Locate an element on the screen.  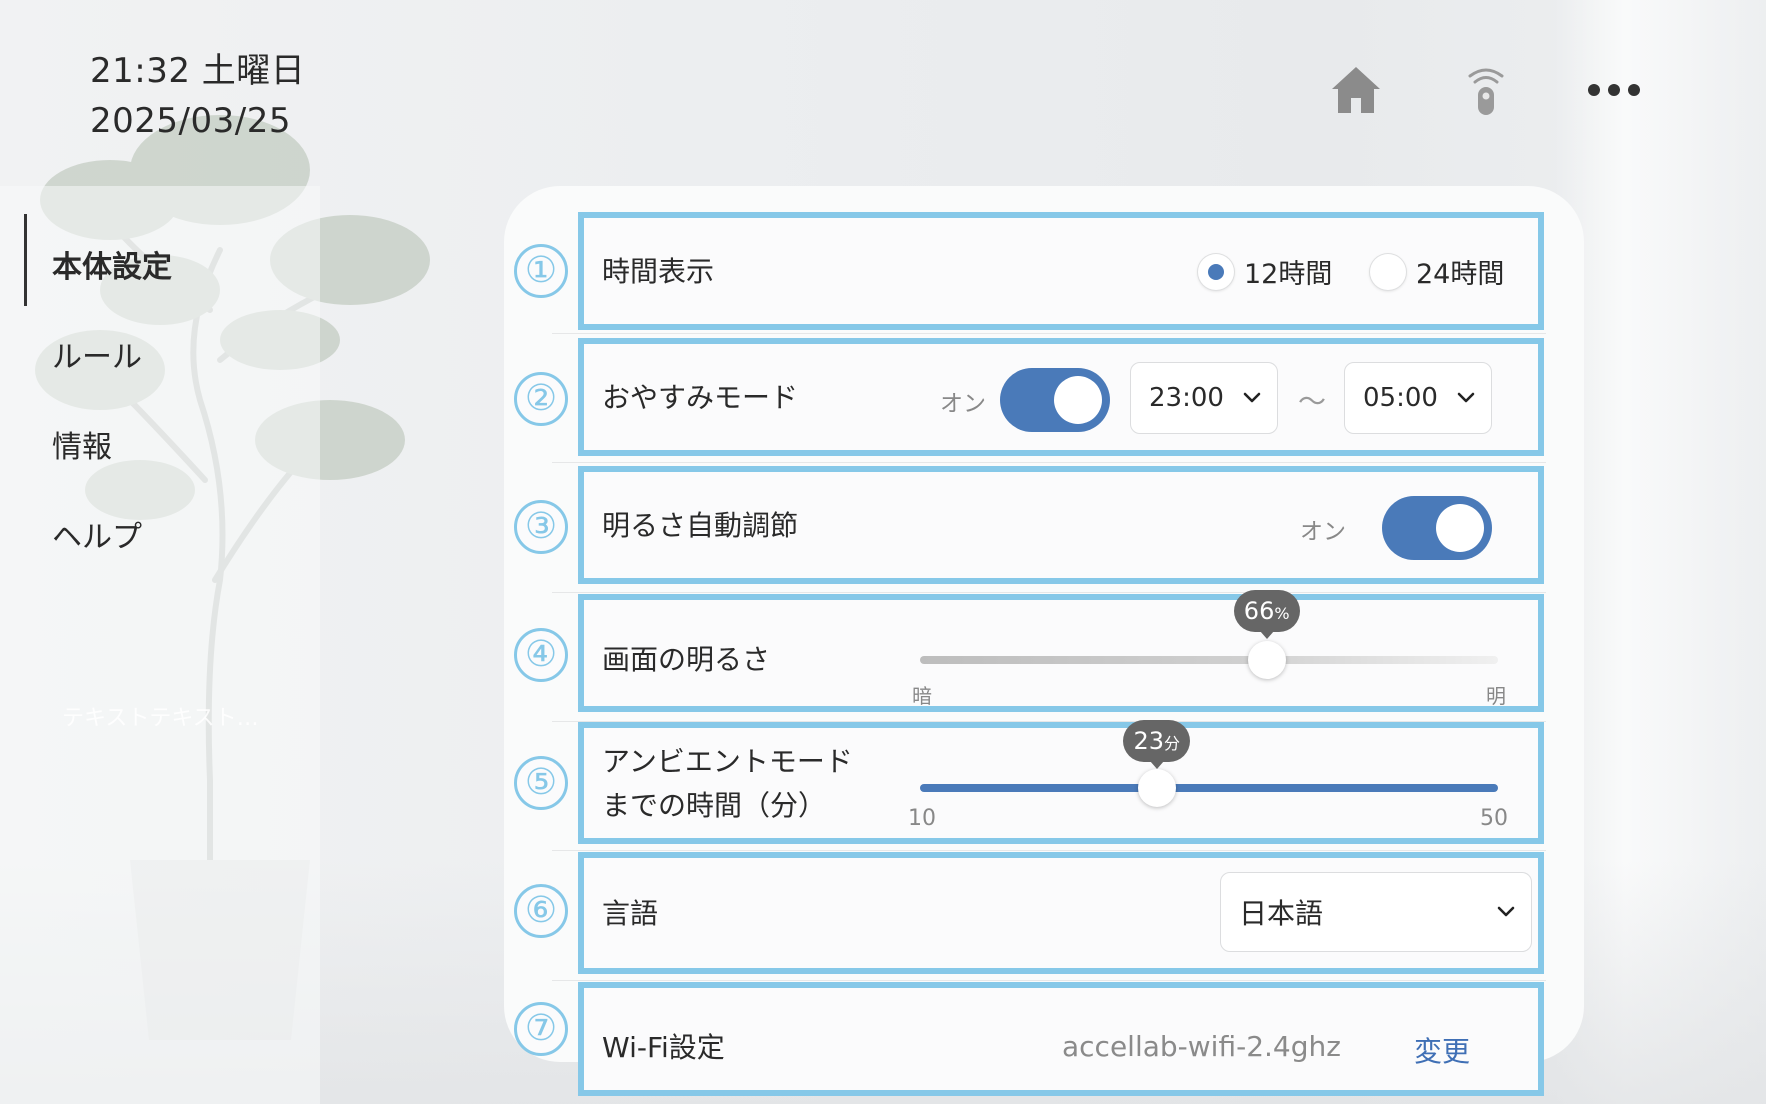
more-dots-icon is located at coordinates (1614, 90).